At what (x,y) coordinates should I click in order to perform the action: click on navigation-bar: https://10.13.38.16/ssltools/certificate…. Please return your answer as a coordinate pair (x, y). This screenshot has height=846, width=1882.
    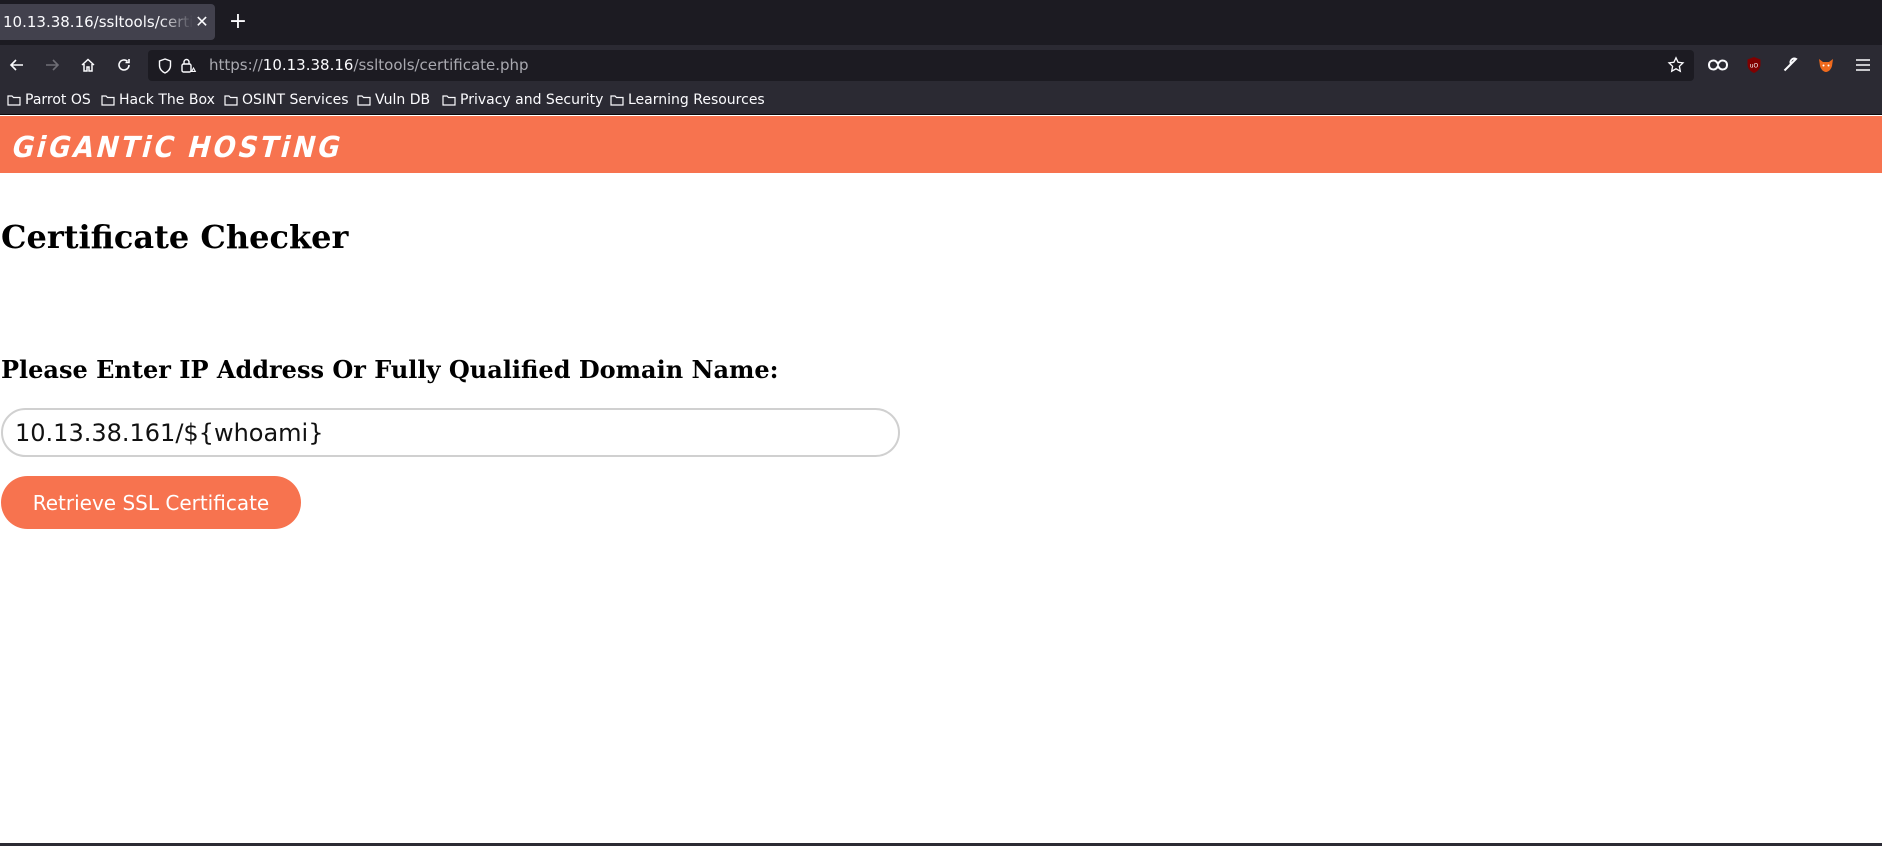
    Looking at the image, I should click on (941, 65).